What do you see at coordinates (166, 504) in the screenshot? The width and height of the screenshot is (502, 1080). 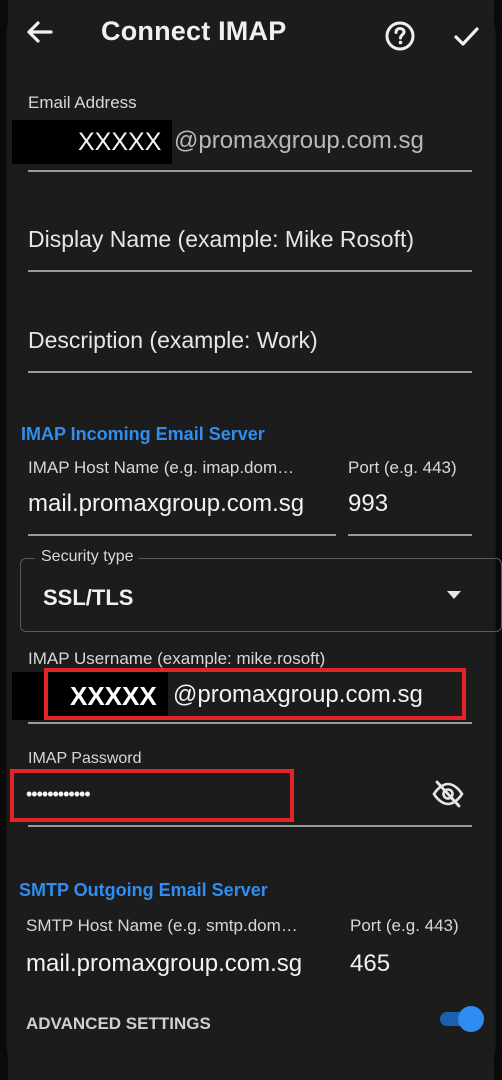 I see `imap-host-field: mail.promaxgroup.com.sg` at bounding box center [166, 504].